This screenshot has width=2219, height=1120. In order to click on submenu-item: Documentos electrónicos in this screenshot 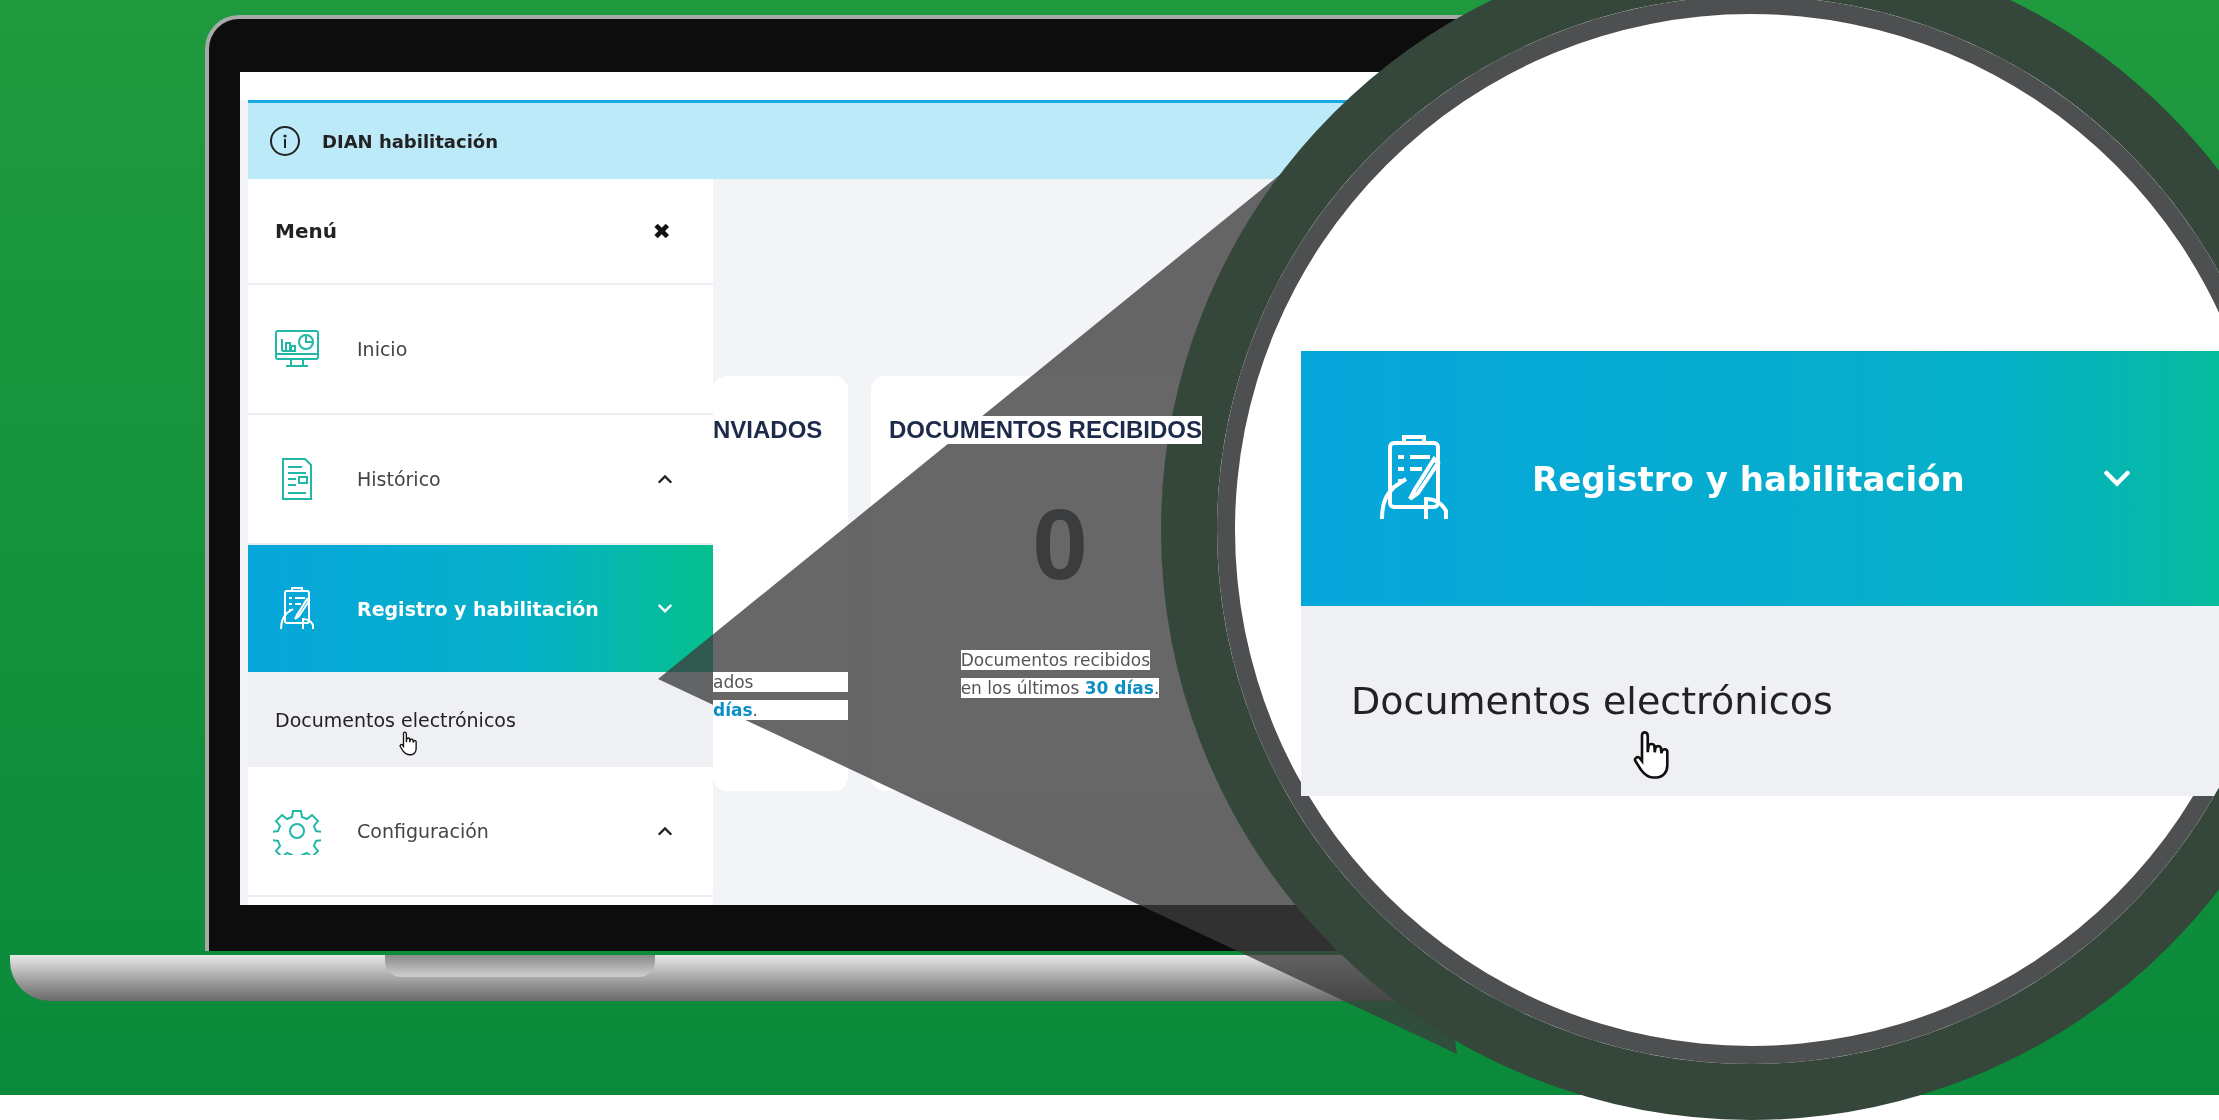, I will do `click(480, 719)`.